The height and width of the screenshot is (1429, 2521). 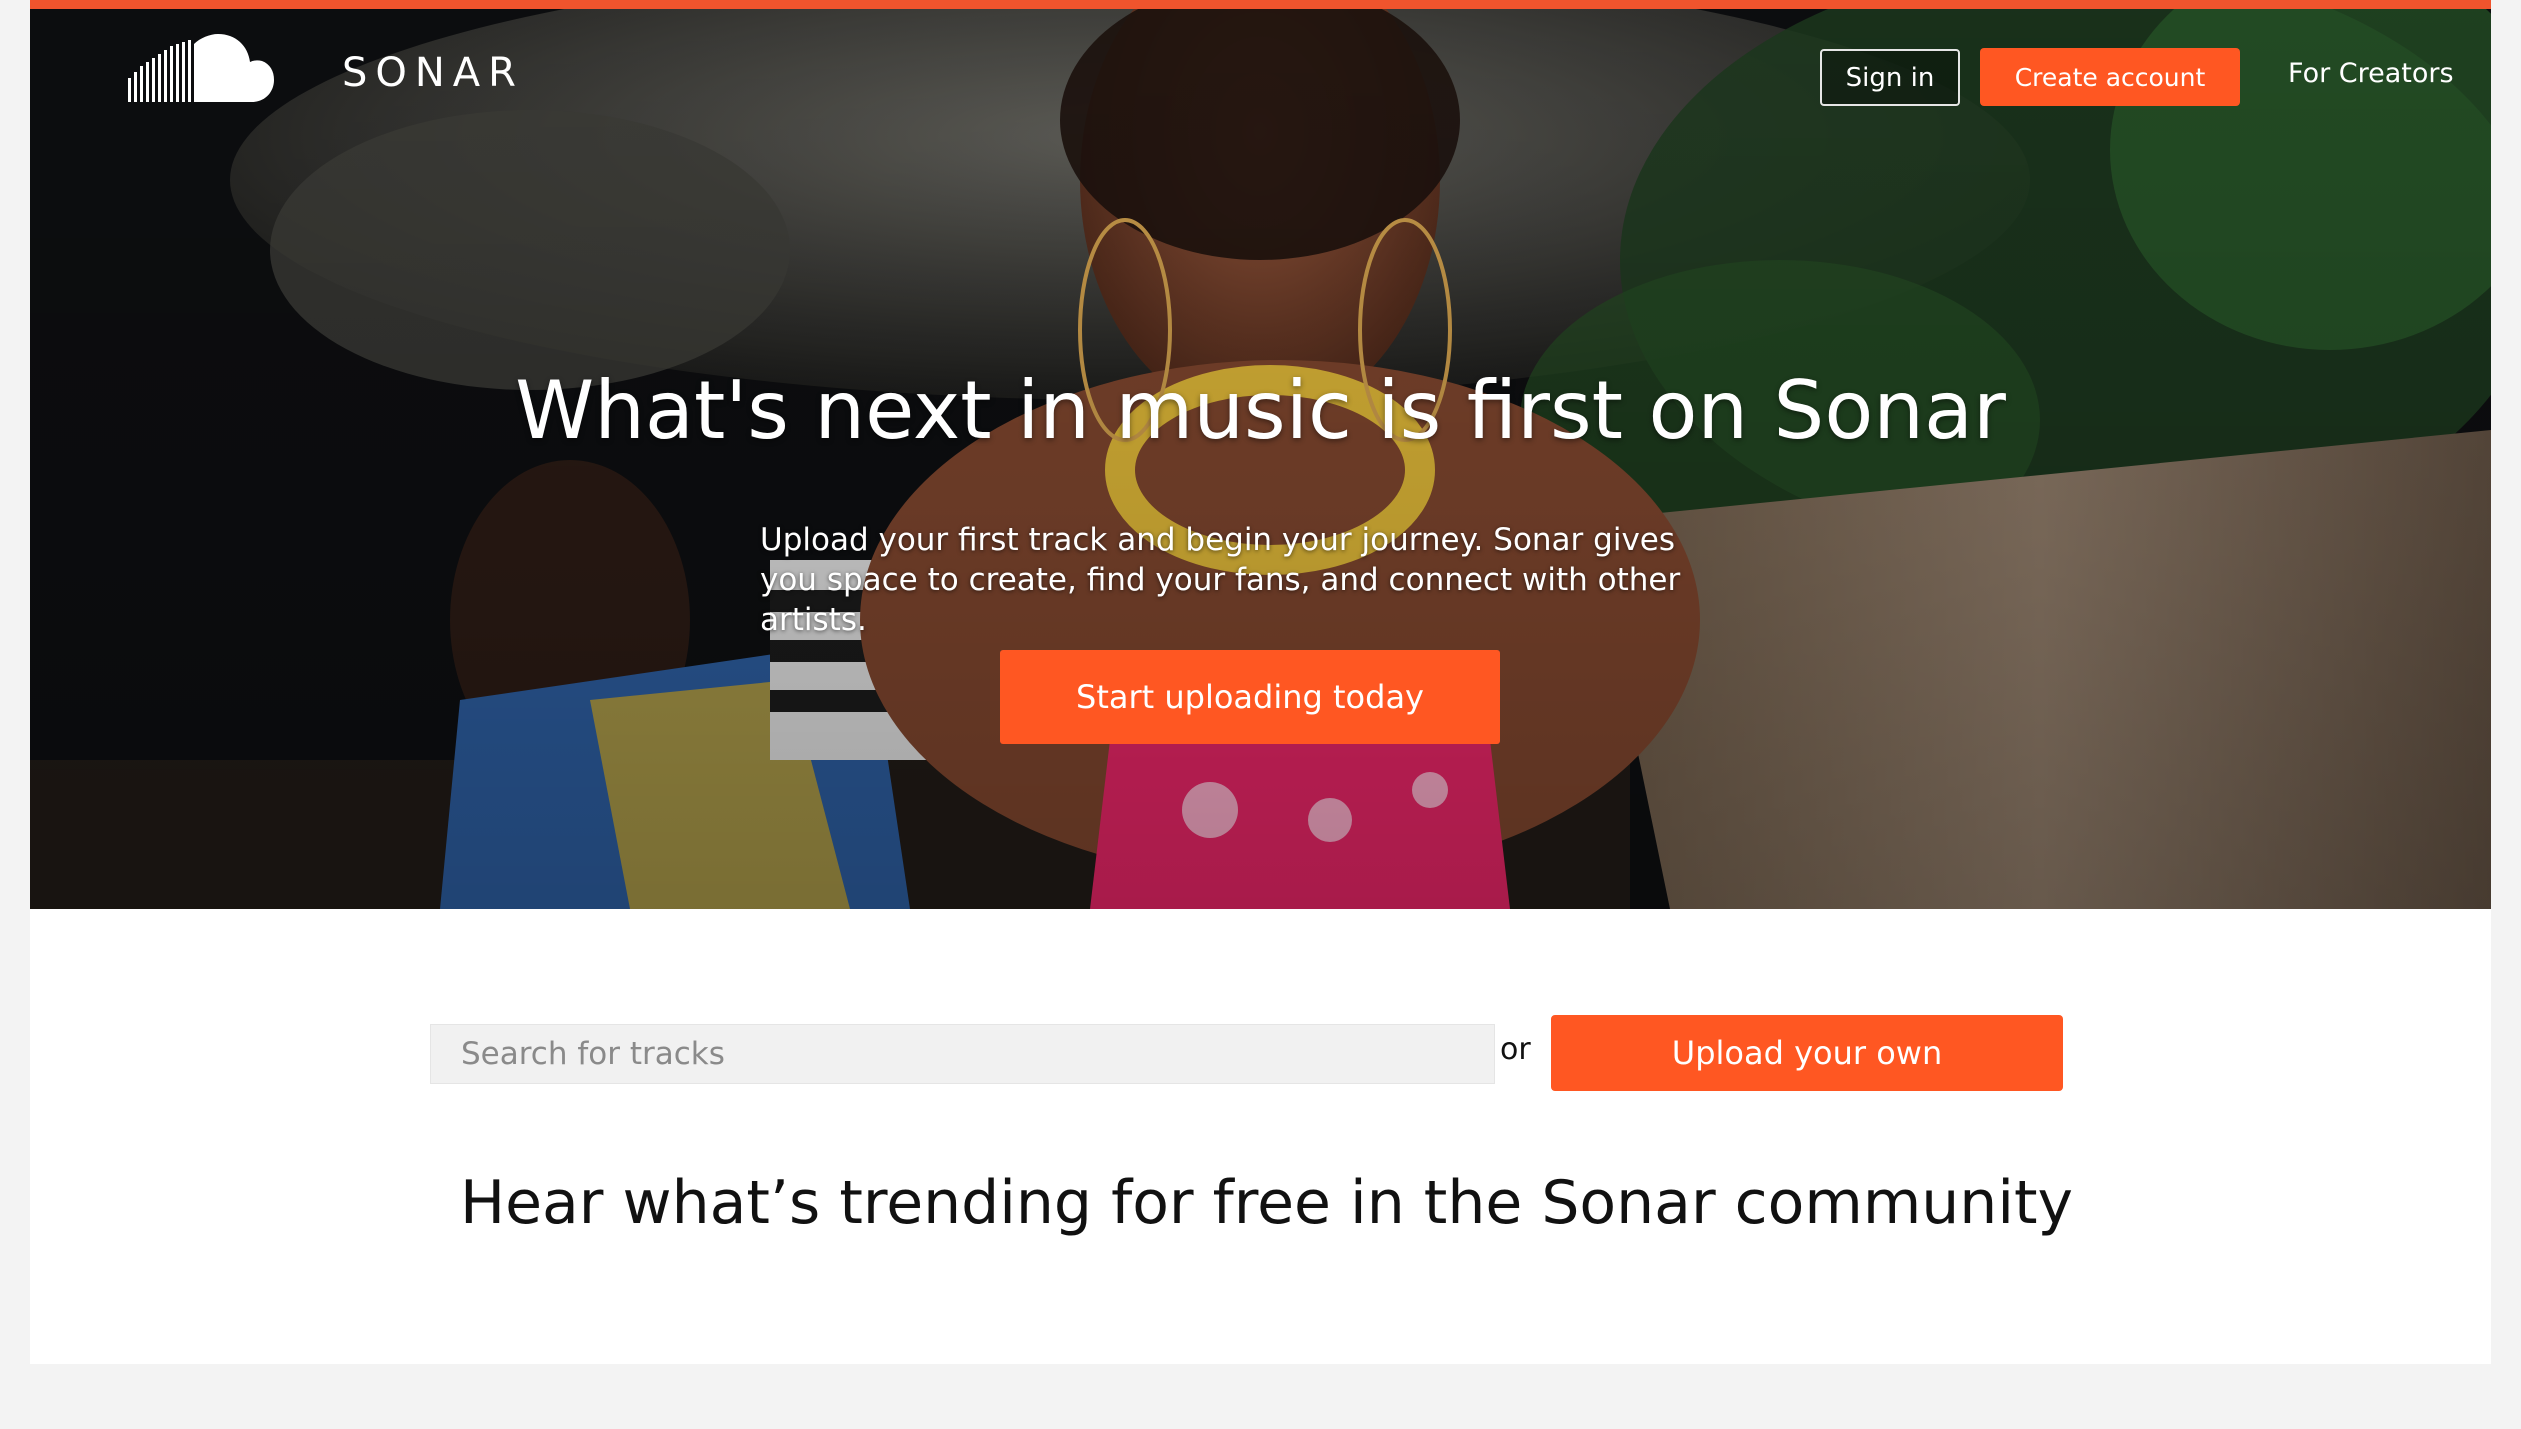 What do you see at coordinates (1260, 410) in the screenshot?
I see `hero-title: What's next in music is first on Sonar` at bounding box center [1260, 410].